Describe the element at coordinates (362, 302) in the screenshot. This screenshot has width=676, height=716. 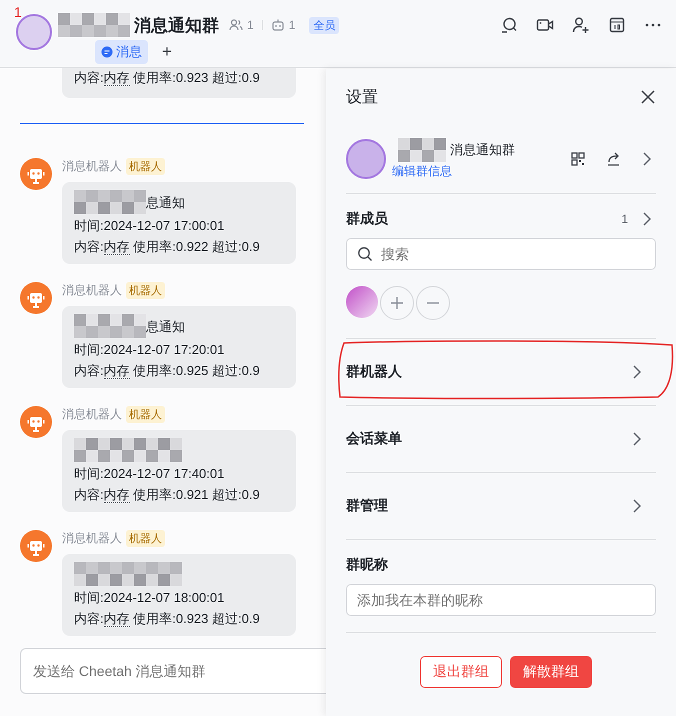
I see `member-avatar` at that location.